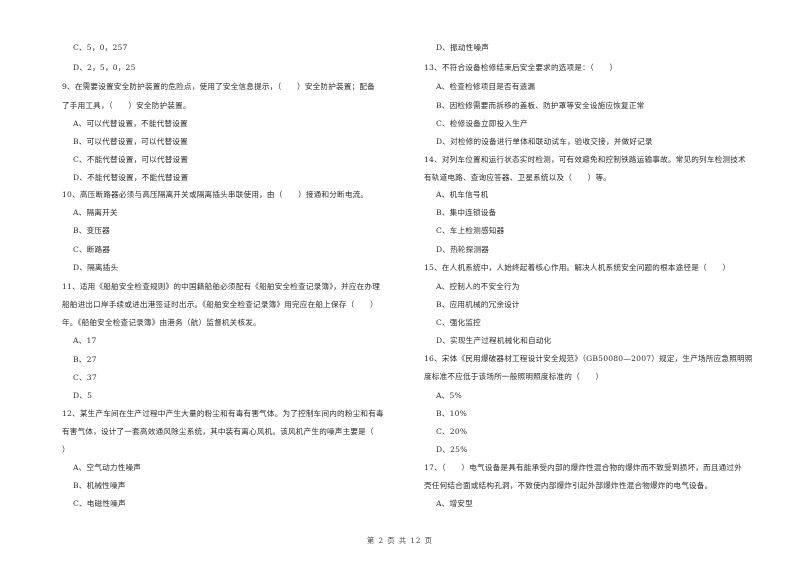 This screenshot has width=800, height=565. What do you see at coordinates (458, 322) in the screenshot?
I see `answer-option: C、强化监控` at bounding box center [458, 322].